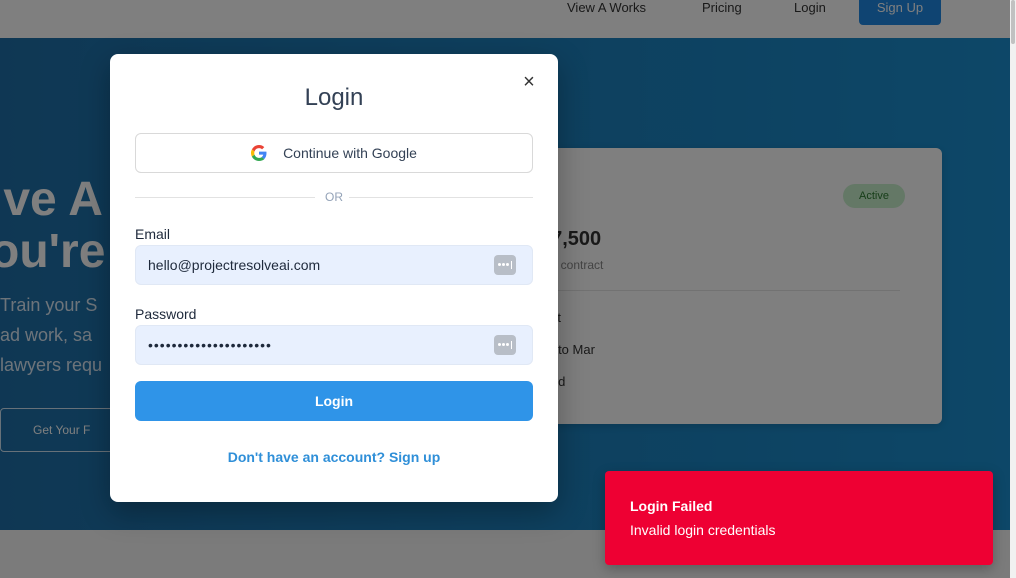  Describe the element at coordinates (153, 234) in the screenshot. I see `email-label: Email` at that location.